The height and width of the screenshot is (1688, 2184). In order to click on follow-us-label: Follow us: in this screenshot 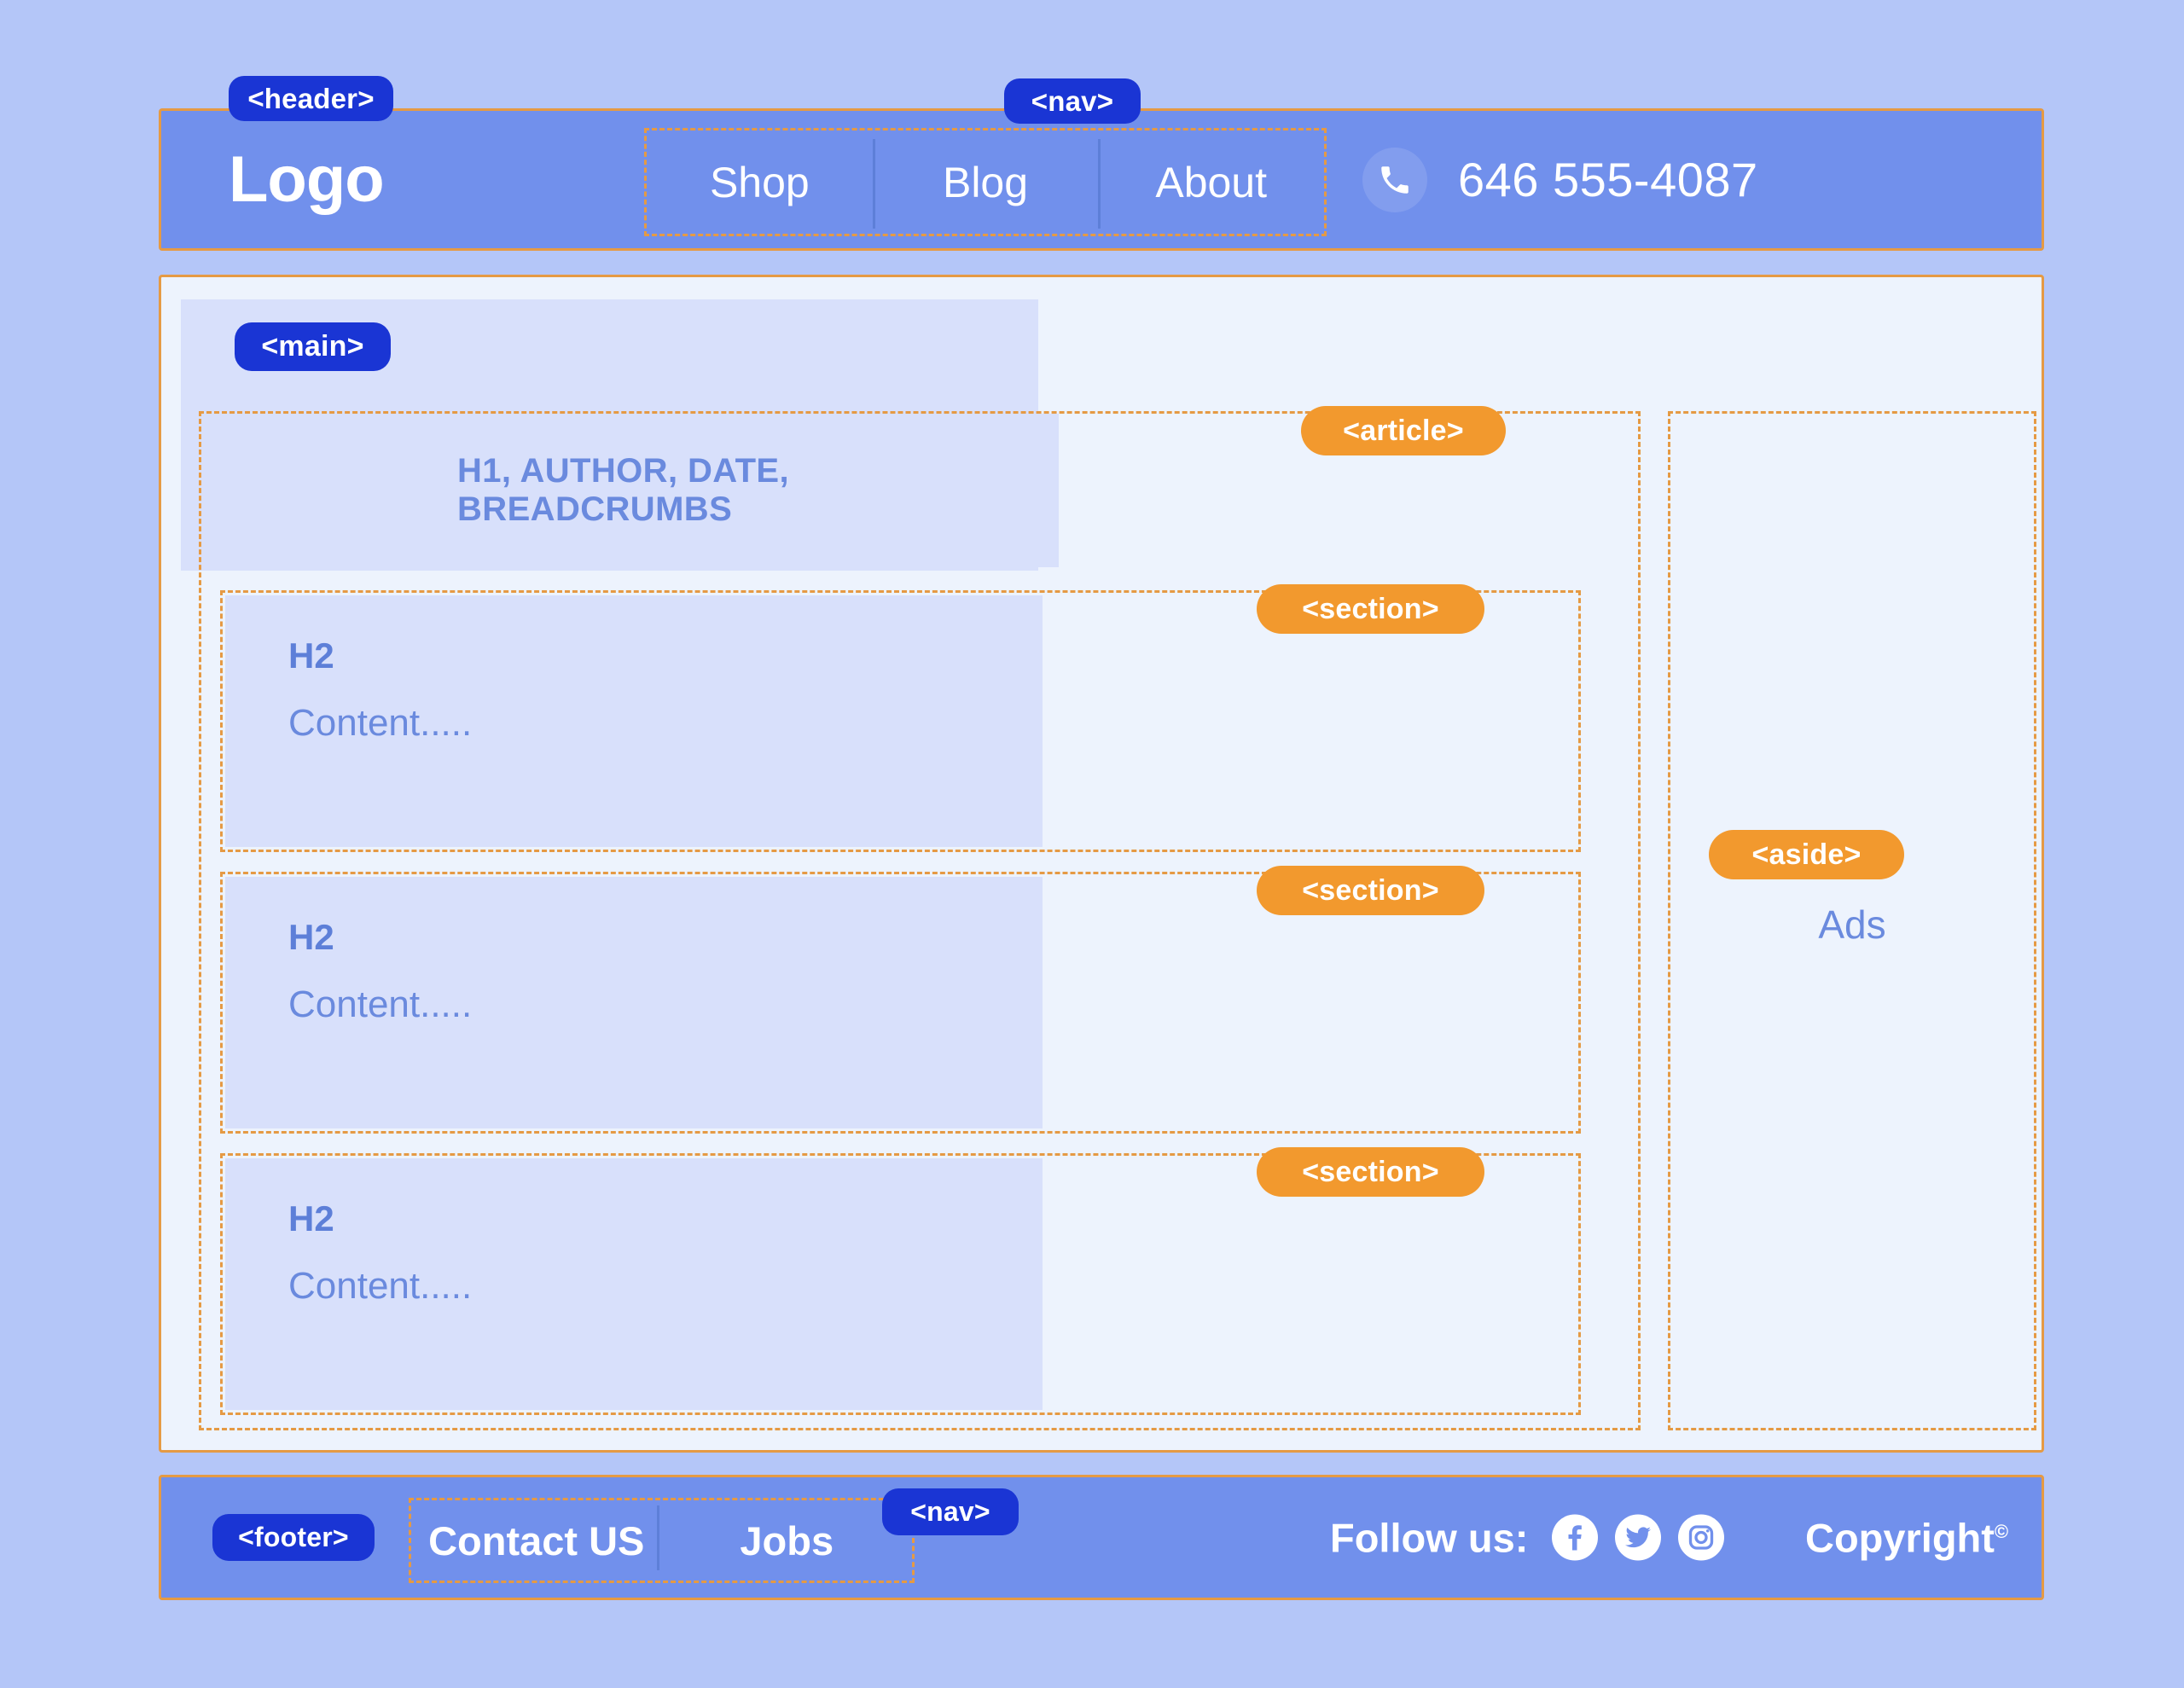, I will do `click(1429, 1537)`.